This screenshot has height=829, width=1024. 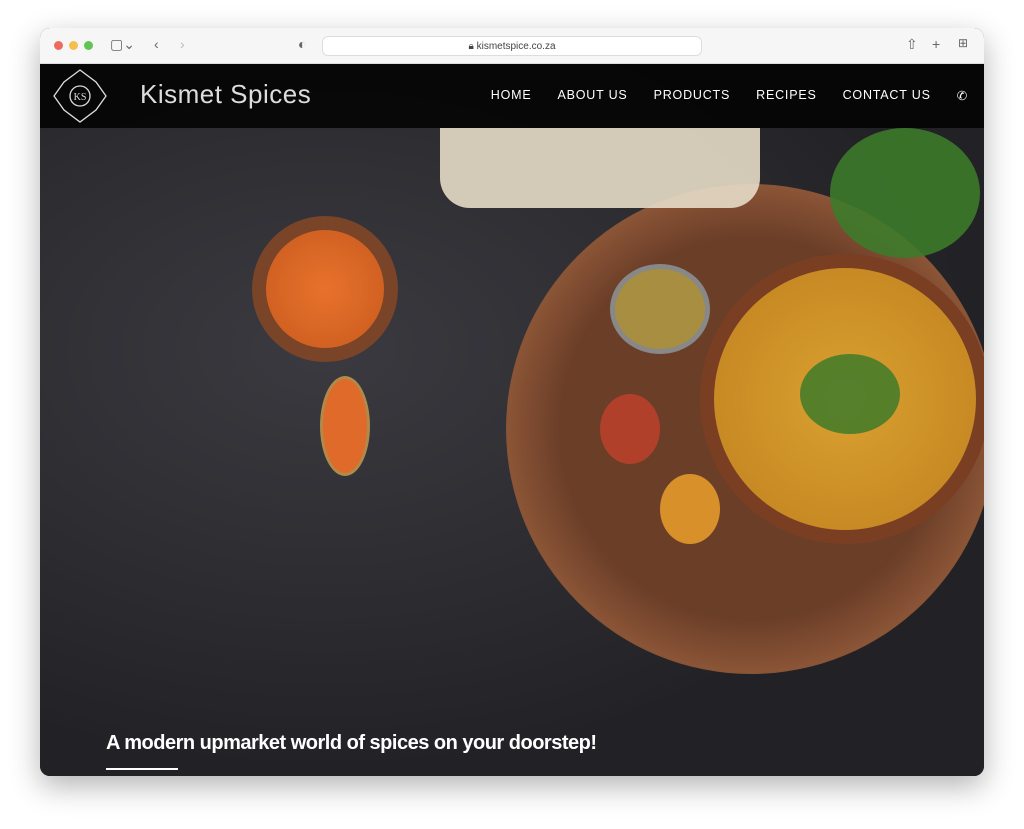 What do you see at coordinates (516, 46) in the screenshot?
I see `url-text: kismetspice.co.za` at bounding box center [516, 46].